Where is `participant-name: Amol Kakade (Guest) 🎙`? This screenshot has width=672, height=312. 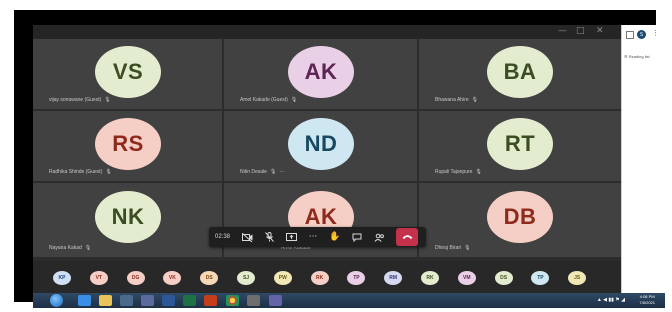 participant-name: Amol Kakade (Guest) 🎙 is located at coordinates (268, 100).